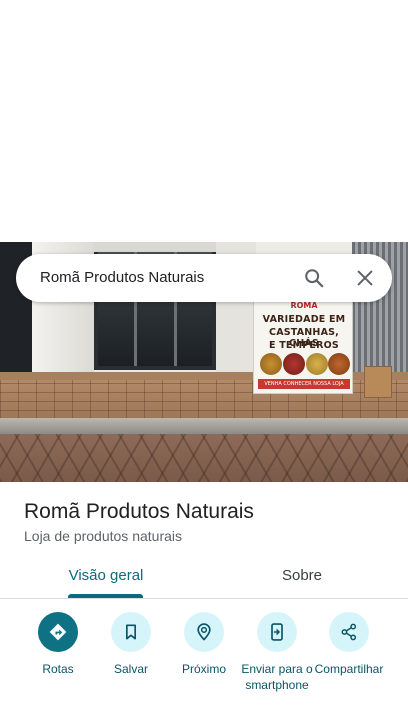  I want to click on place-category: Loja de produtos naturais, so click(103, 536).